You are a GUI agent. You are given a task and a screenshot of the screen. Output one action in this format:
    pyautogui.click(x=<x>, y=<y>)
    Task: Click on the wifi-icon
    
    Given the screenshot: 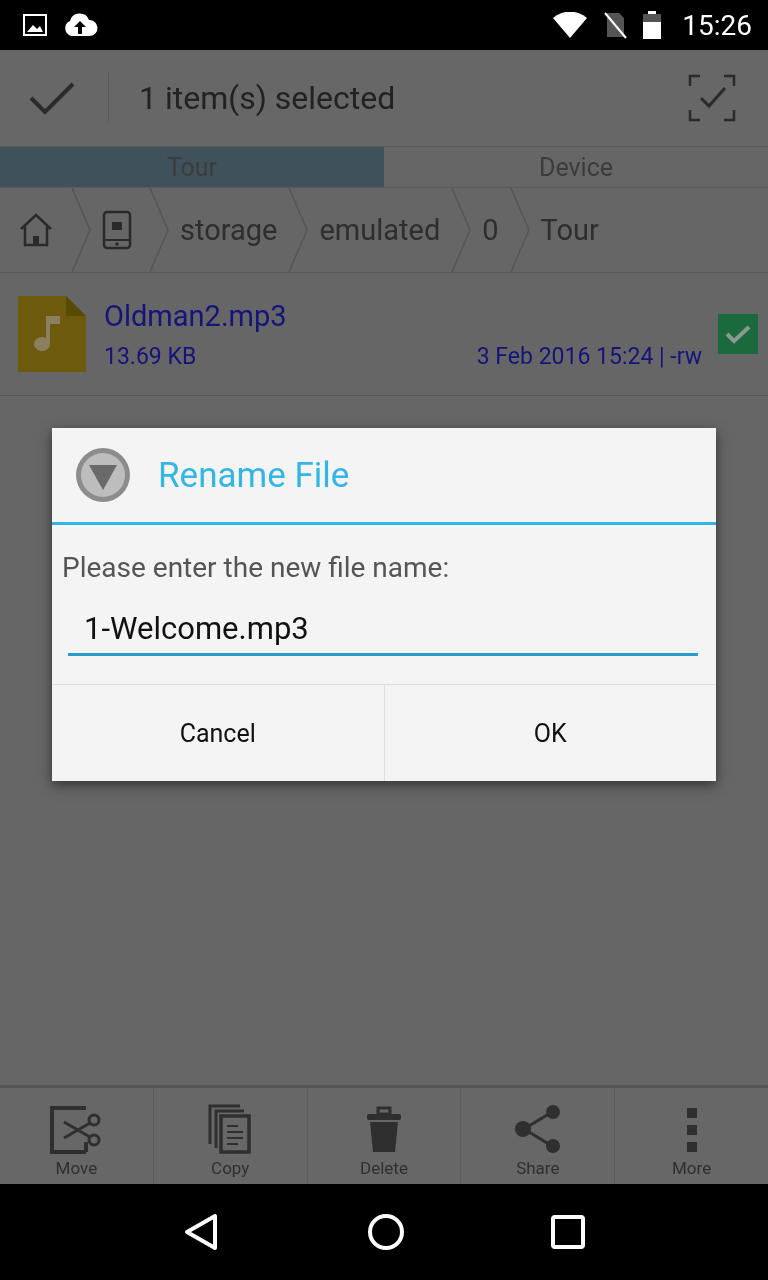 What is the action you would take?
    pyautogui.click(x=570, y=25)
    